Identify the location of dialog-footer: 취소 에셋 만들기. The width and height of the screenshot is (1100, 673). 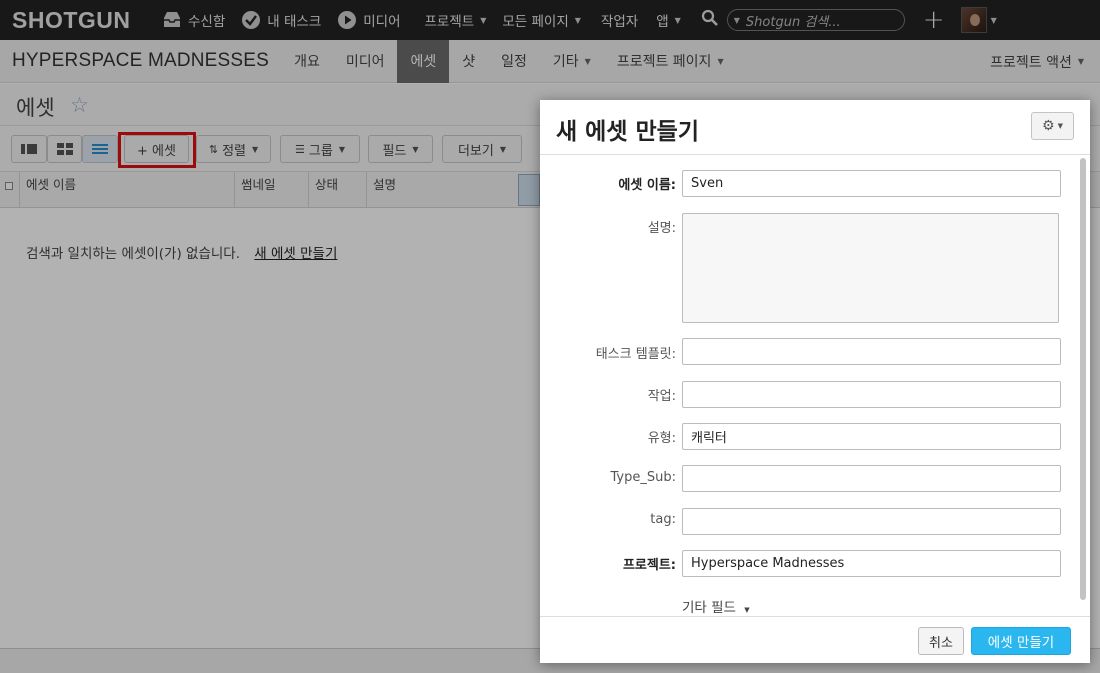
(815, 639).